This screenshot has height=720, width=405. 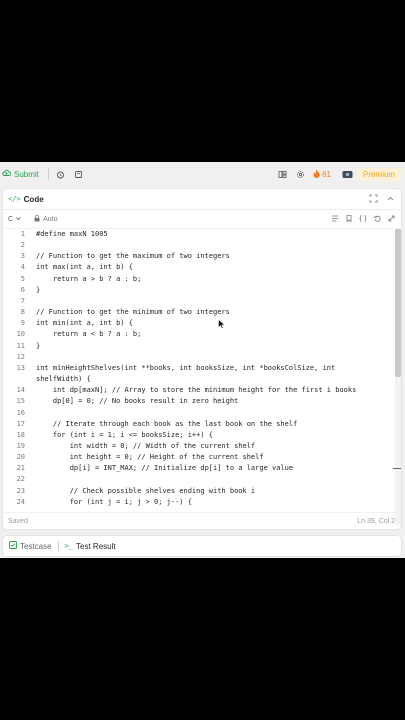 I want to click on code-line: 2, so click(x=199, y=245).